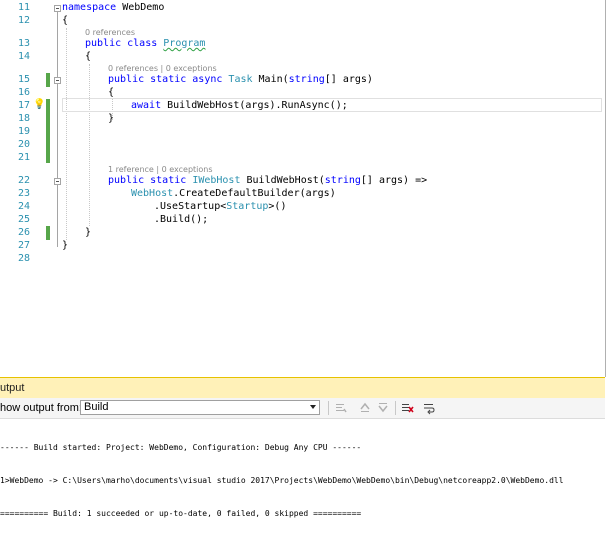 The image size is (607, 541). What do you see at coordinates (140, 7) in the screenshot?
I see `identifier: WebDemo` at bounding box center [140, 7].